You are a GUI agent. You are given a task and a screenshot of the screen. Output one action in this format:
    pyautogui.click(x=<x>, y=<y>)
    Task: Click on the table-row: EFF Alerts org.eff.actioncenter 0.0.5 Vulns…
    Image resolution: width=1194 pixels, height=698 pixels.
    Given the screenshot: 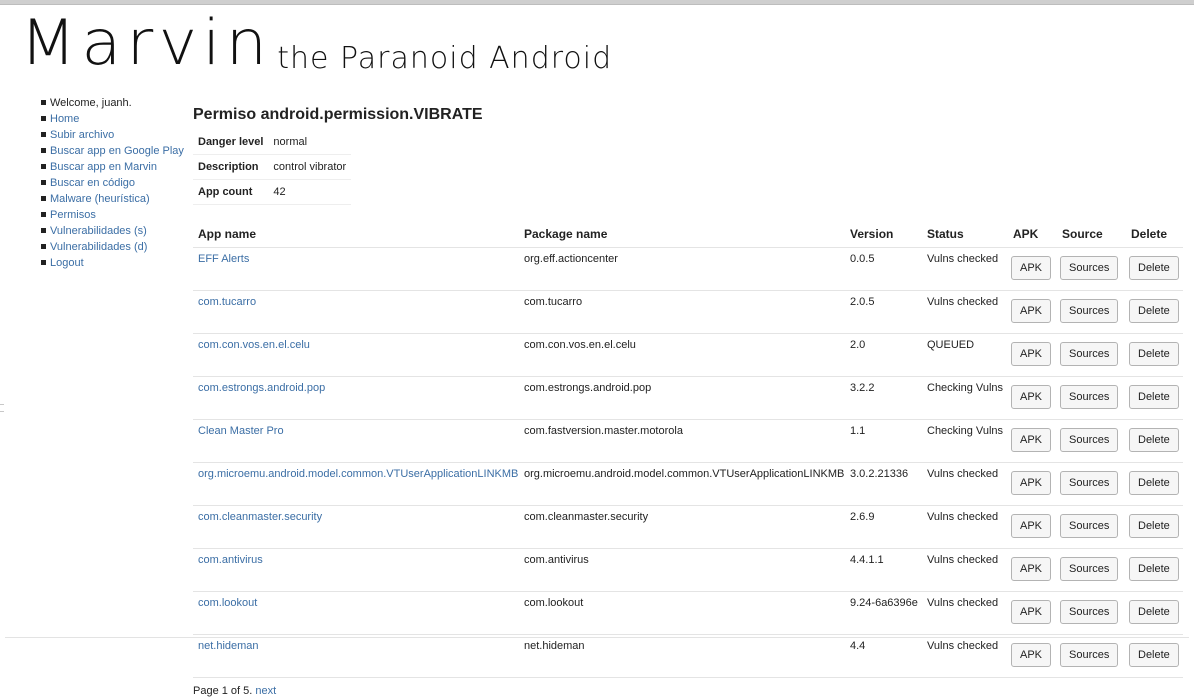 What is the action you would take?
    pyautogui.click(x=688, y=269)
    